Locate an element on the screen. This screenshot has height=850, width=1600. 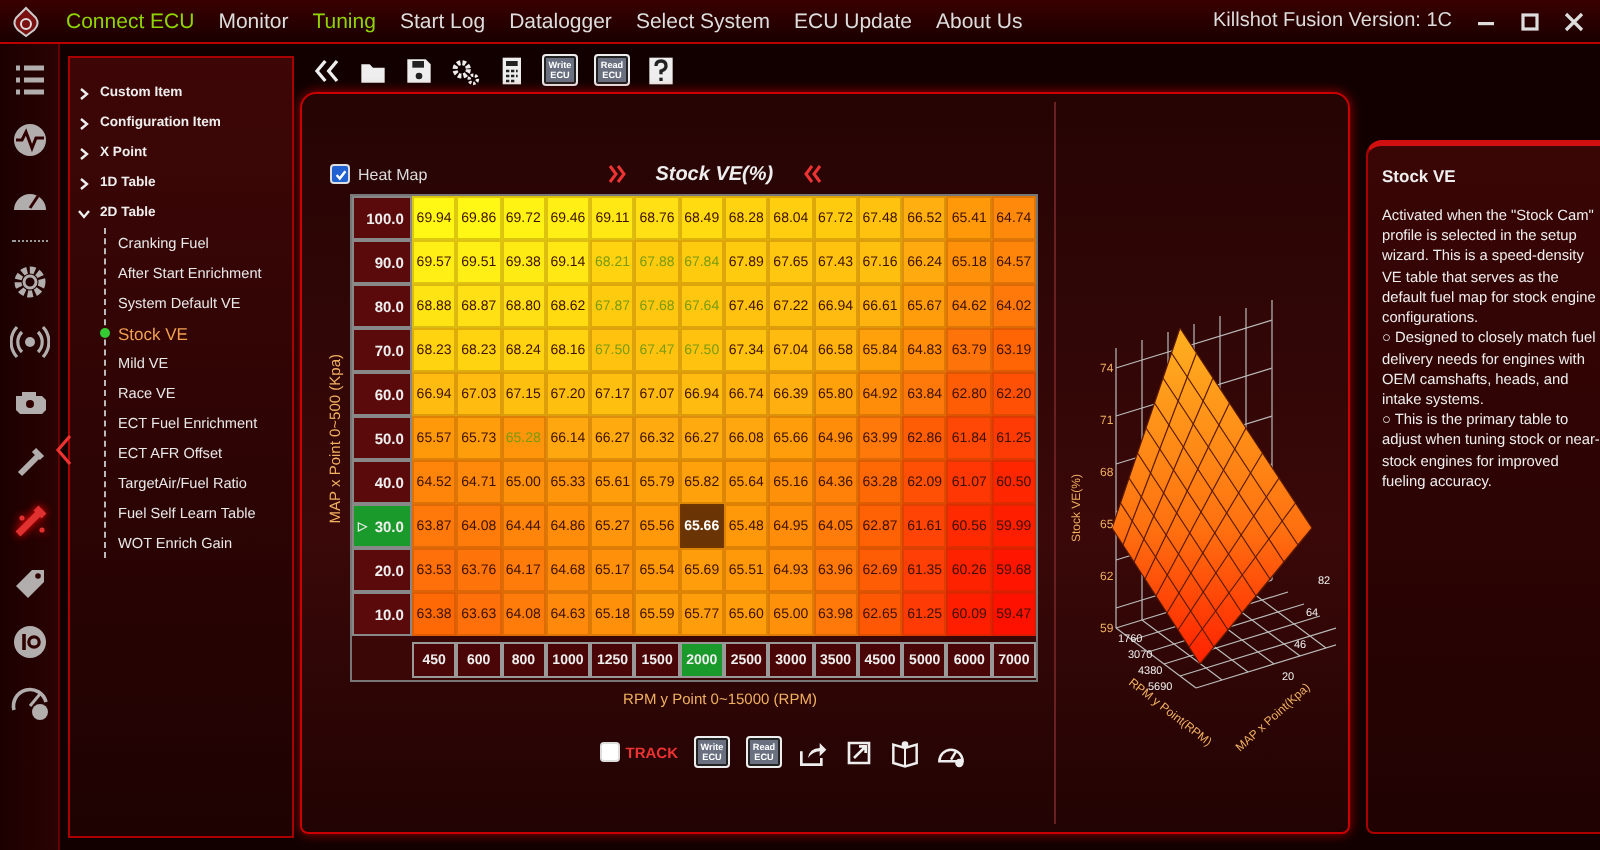
menu-item: Connect ECU is located at coordinates (130, 21).